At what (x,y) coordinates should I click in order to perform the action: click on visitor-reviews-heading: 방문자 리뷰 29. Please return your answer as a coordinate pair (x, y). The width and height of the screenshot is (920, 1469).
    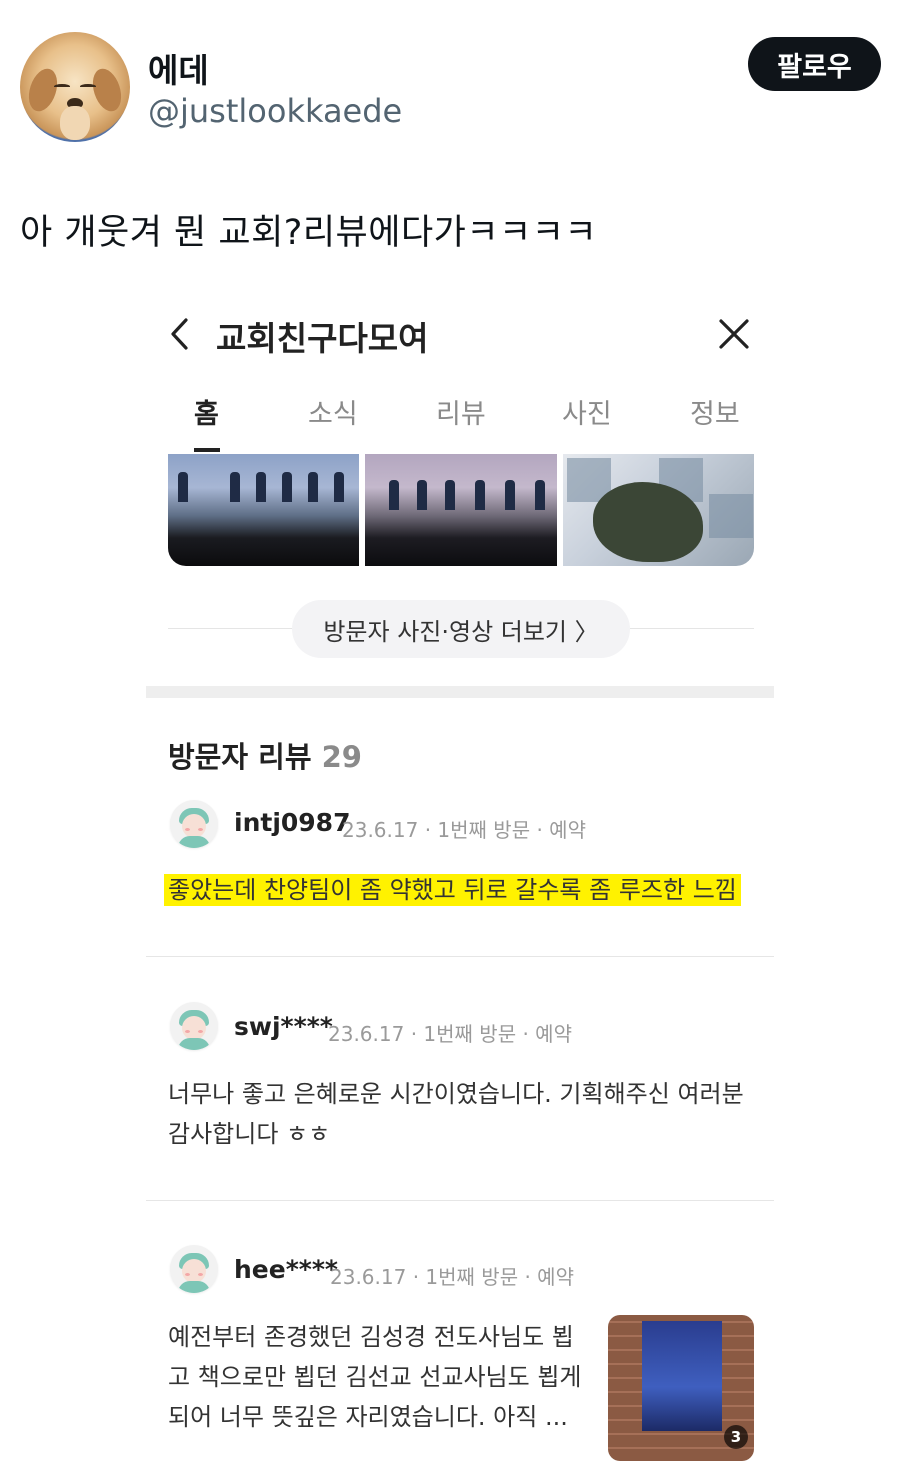
    Looking at the image, I should click on (265, 755).